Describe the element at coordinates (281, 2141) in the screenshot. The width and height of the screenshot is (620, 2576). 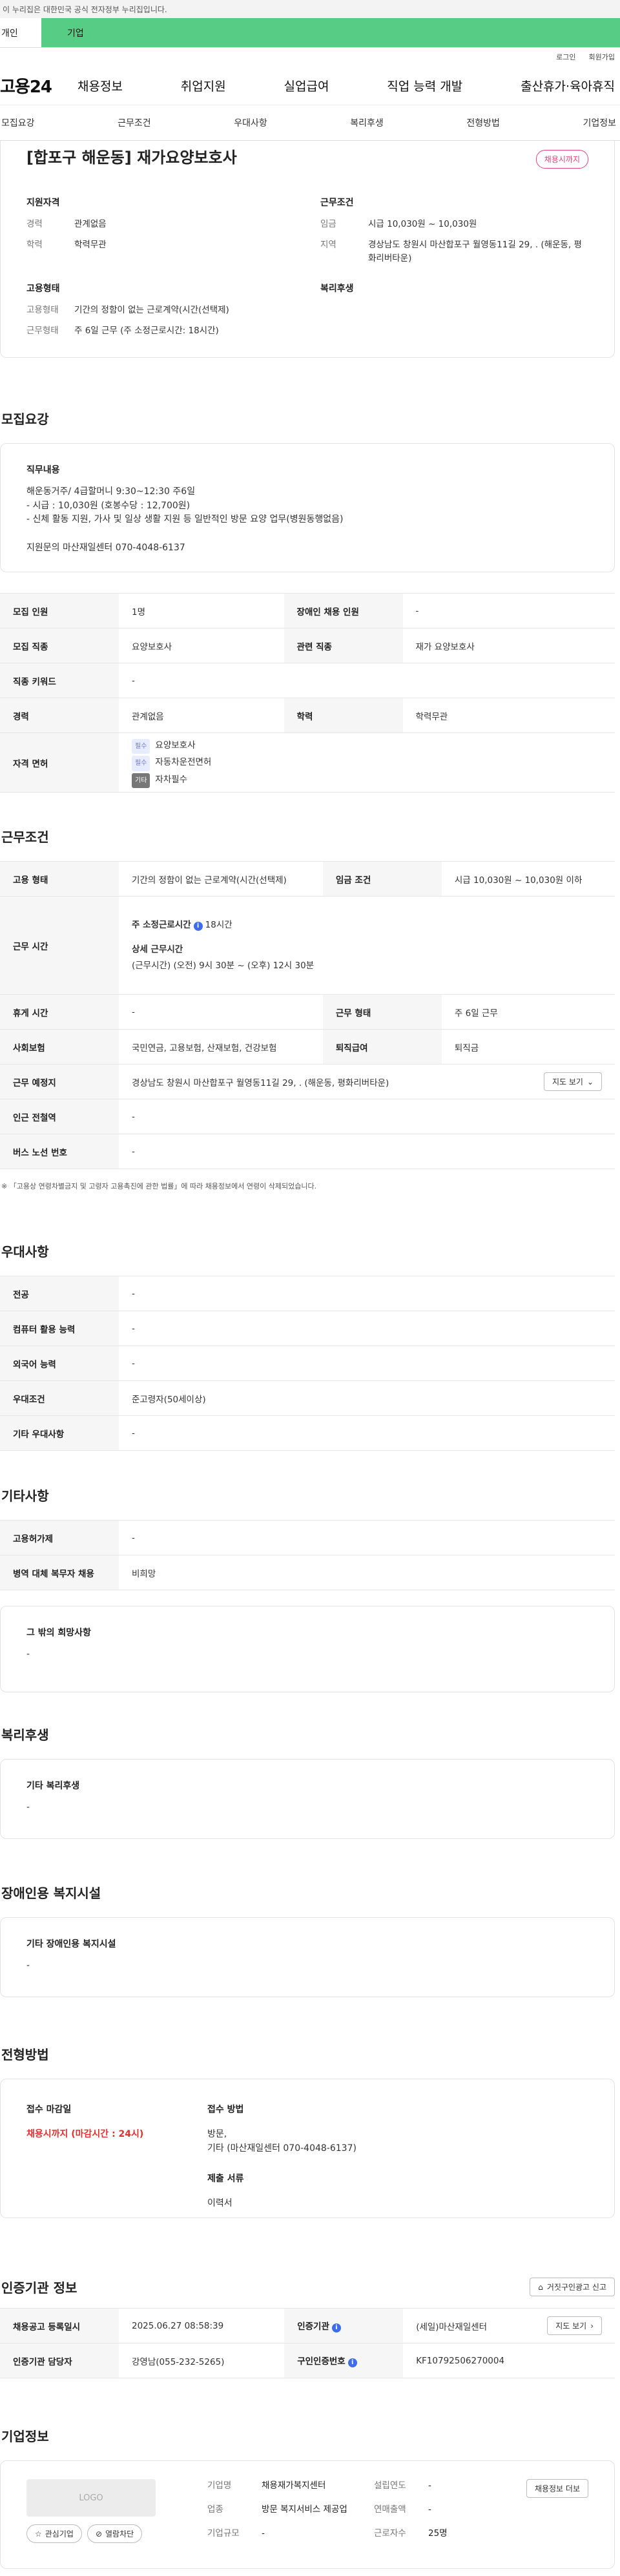
I see `method-value: 방문, 기타 (마산재일센터 070-4048-6137)` at that location.